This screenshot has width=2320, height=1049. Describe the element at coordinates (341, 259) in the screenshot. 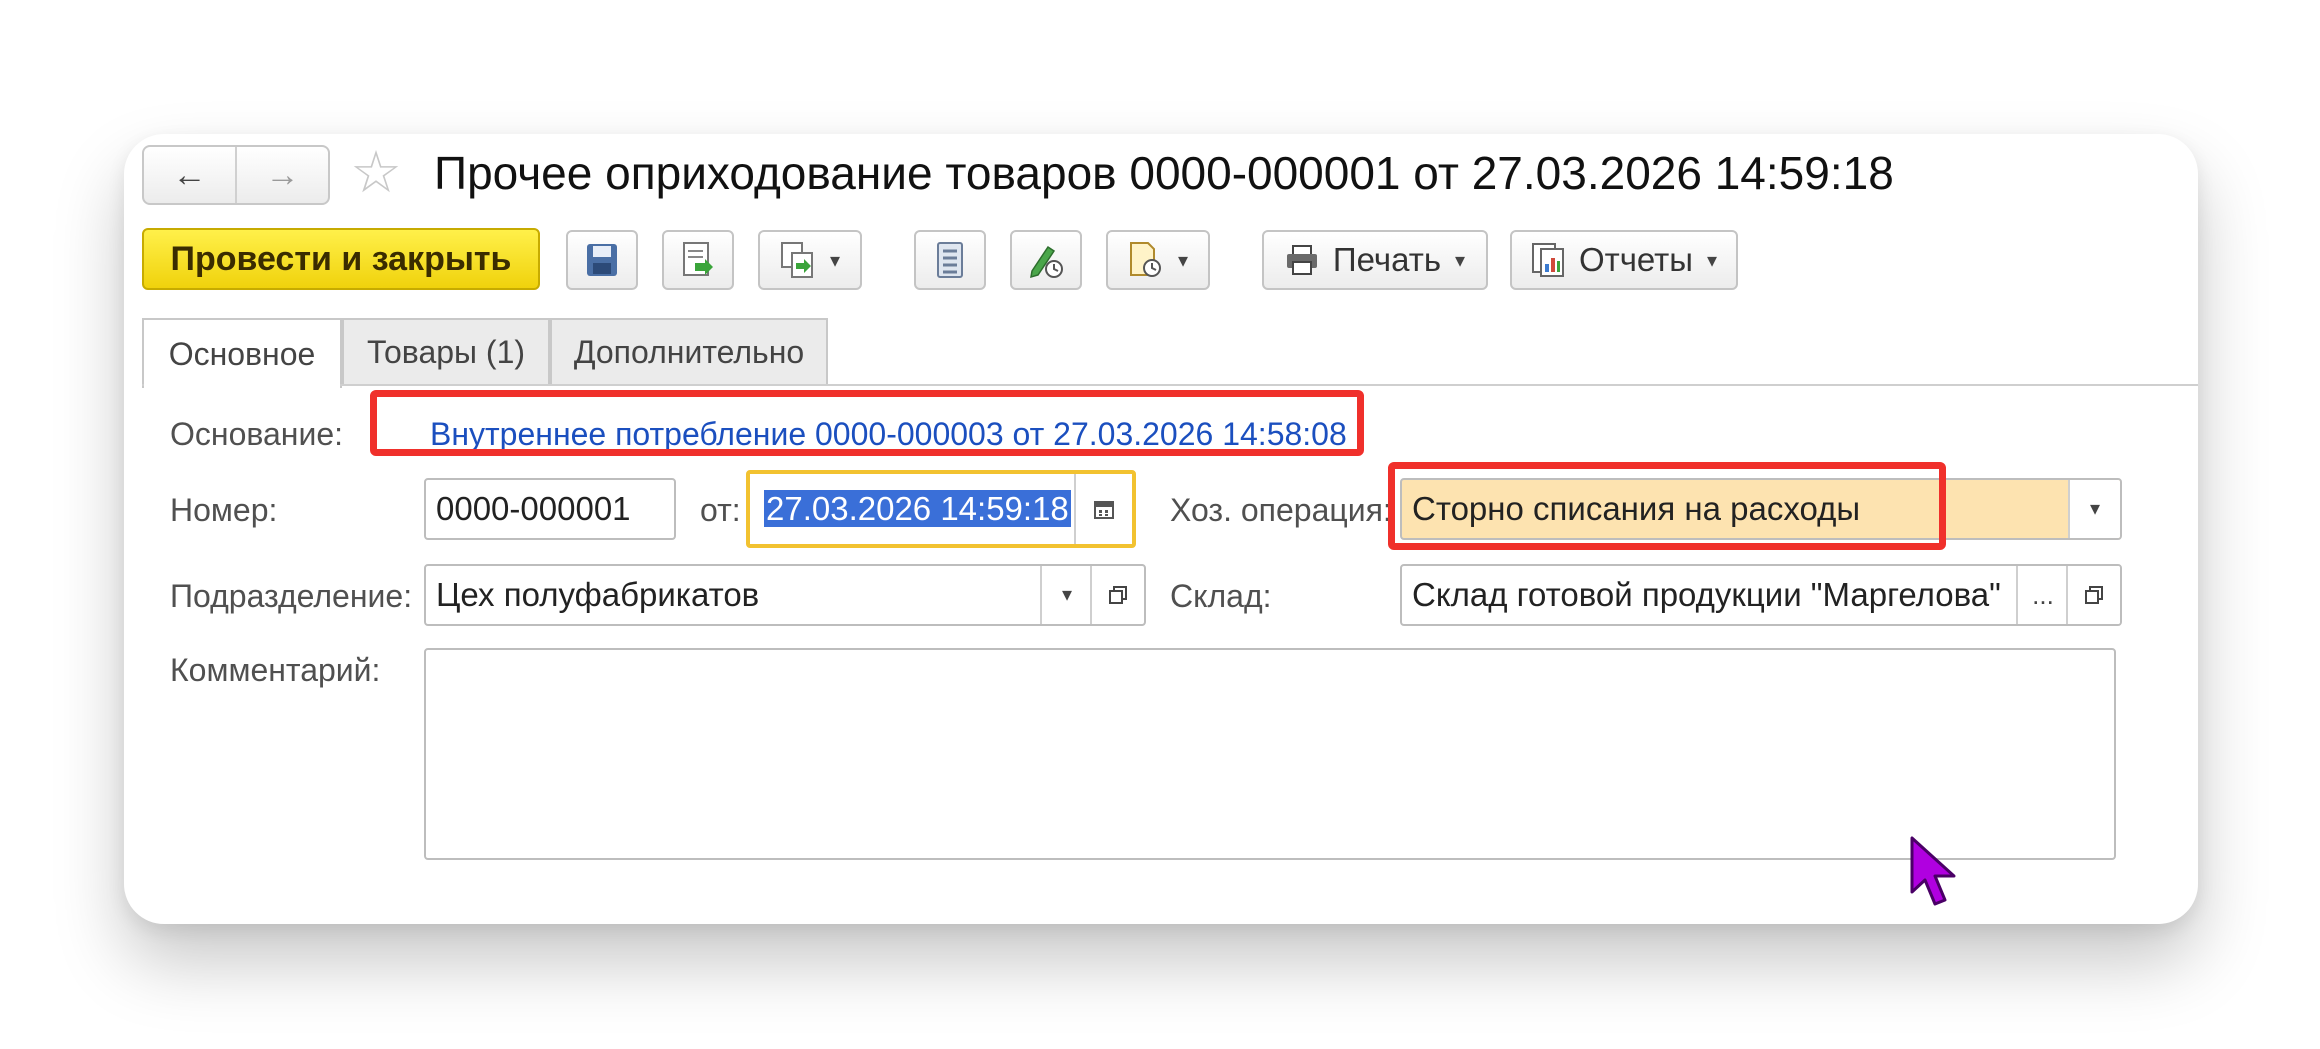

I see `post-and-close-button: Провести и закрыть` at that location.